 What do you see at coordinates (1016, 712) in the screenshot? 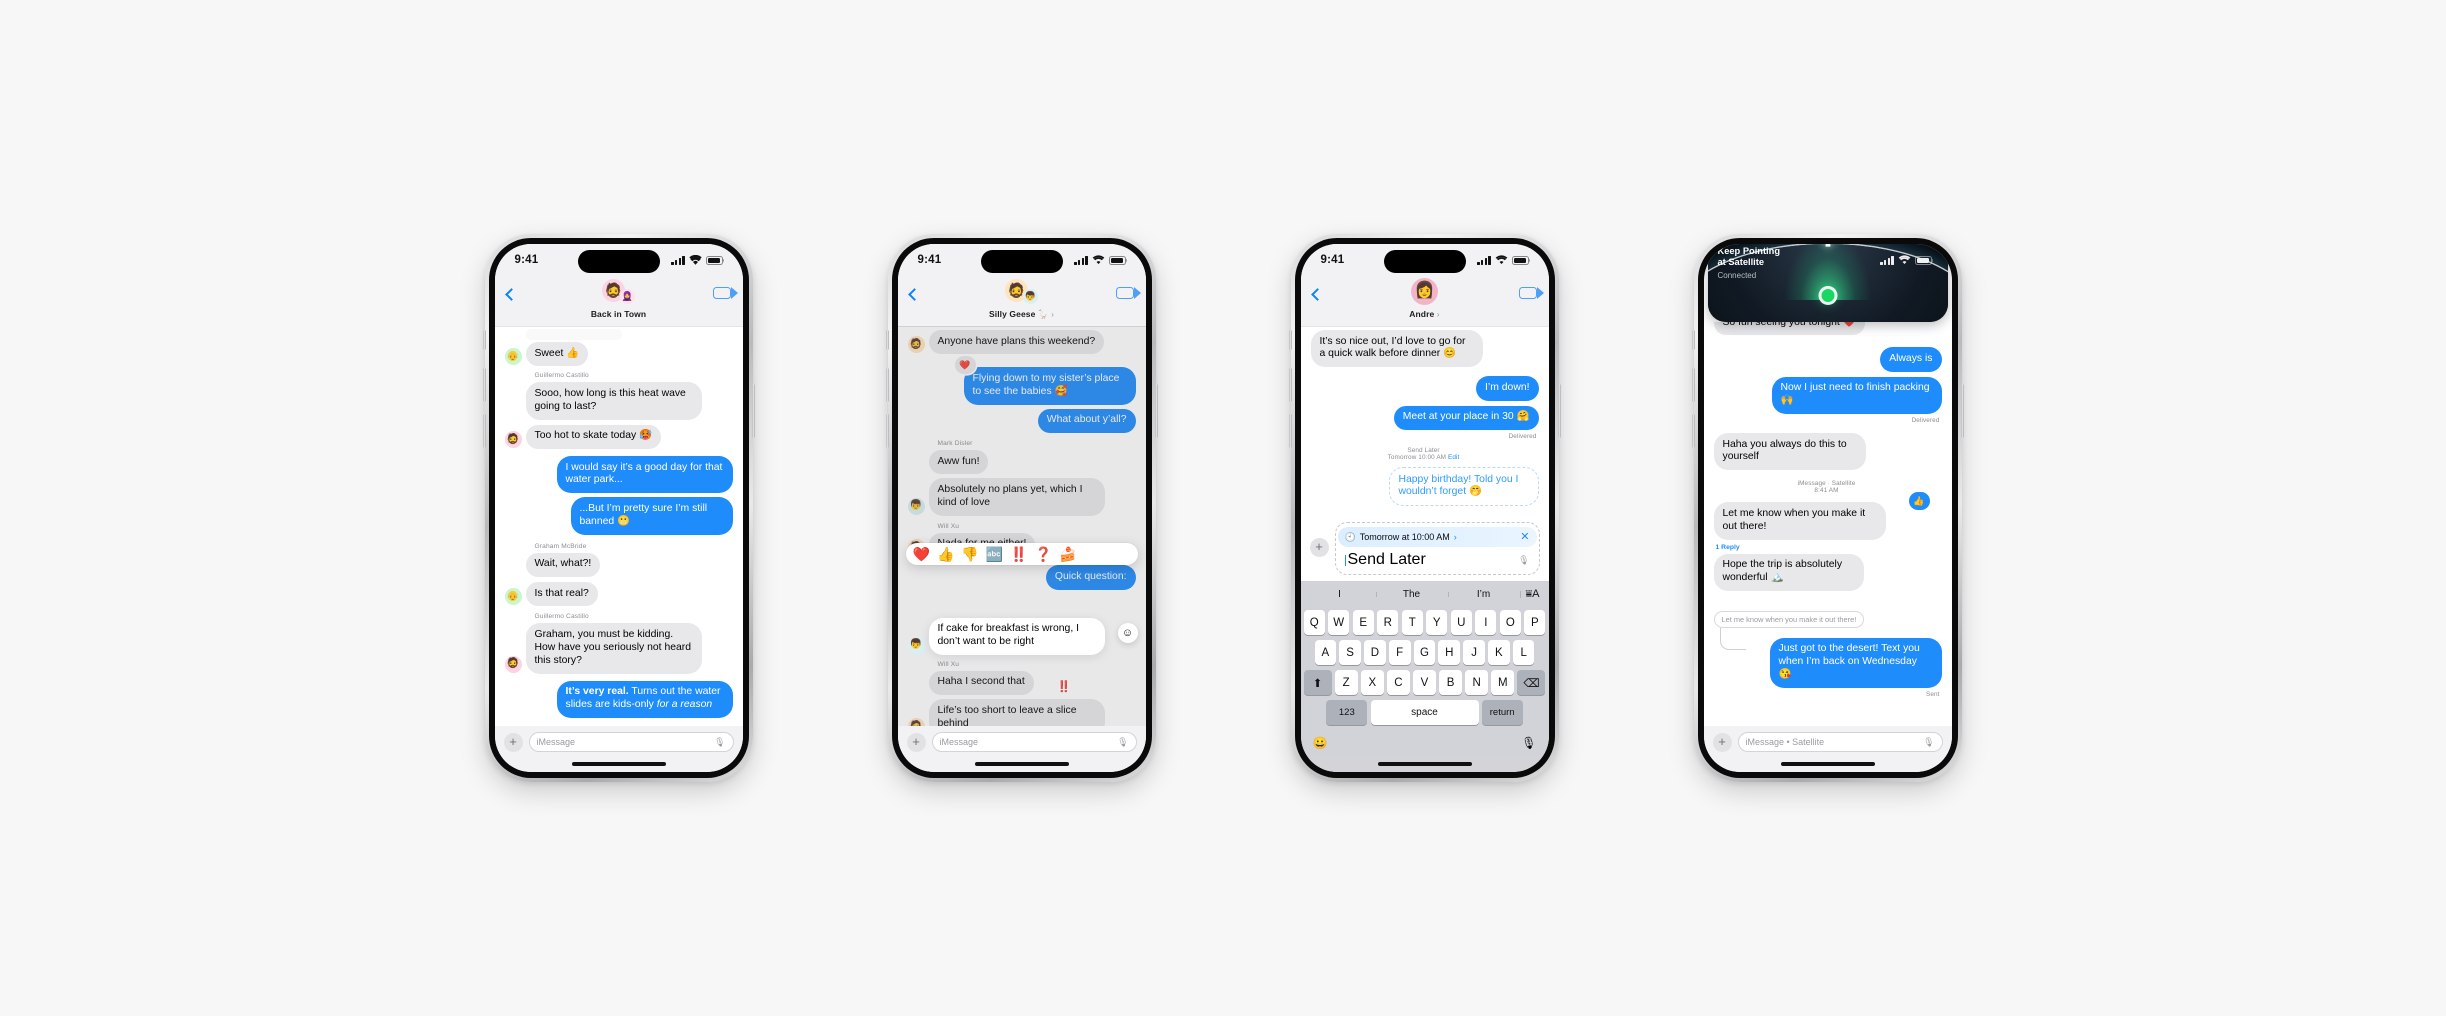
I see `message-bubble: Life’s too short to leave a slice behind` at bounding box center [1016, 712].